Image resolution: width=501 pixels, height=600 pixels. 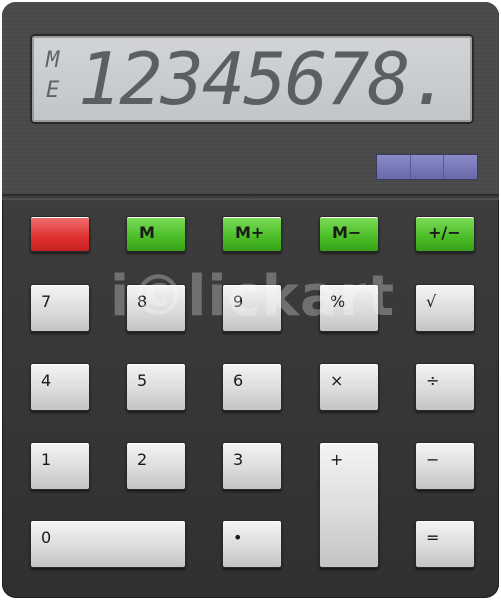 I want to click on clear-button, so click(x=60, y=234).